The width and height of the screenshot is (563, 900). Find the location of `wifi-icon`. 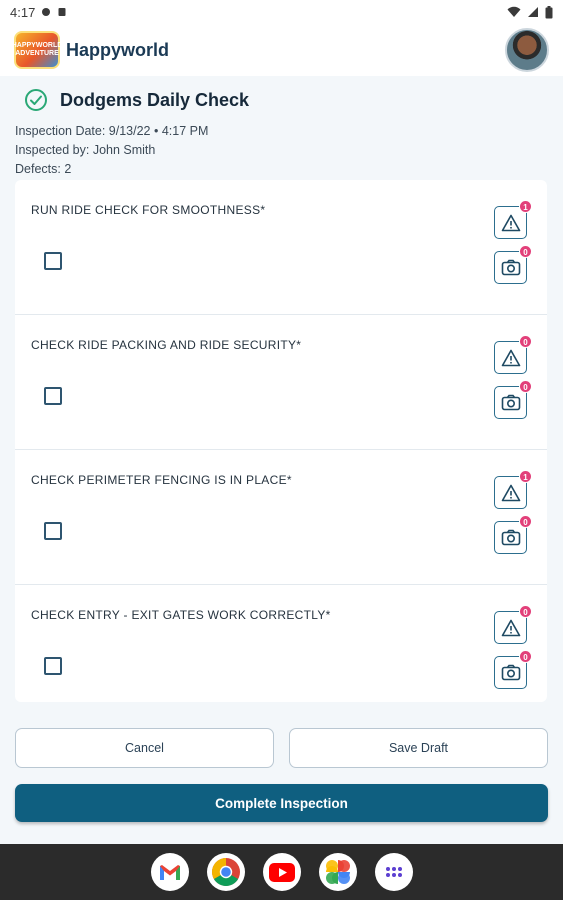

wifi-icon is located at coordinates (514, 11).